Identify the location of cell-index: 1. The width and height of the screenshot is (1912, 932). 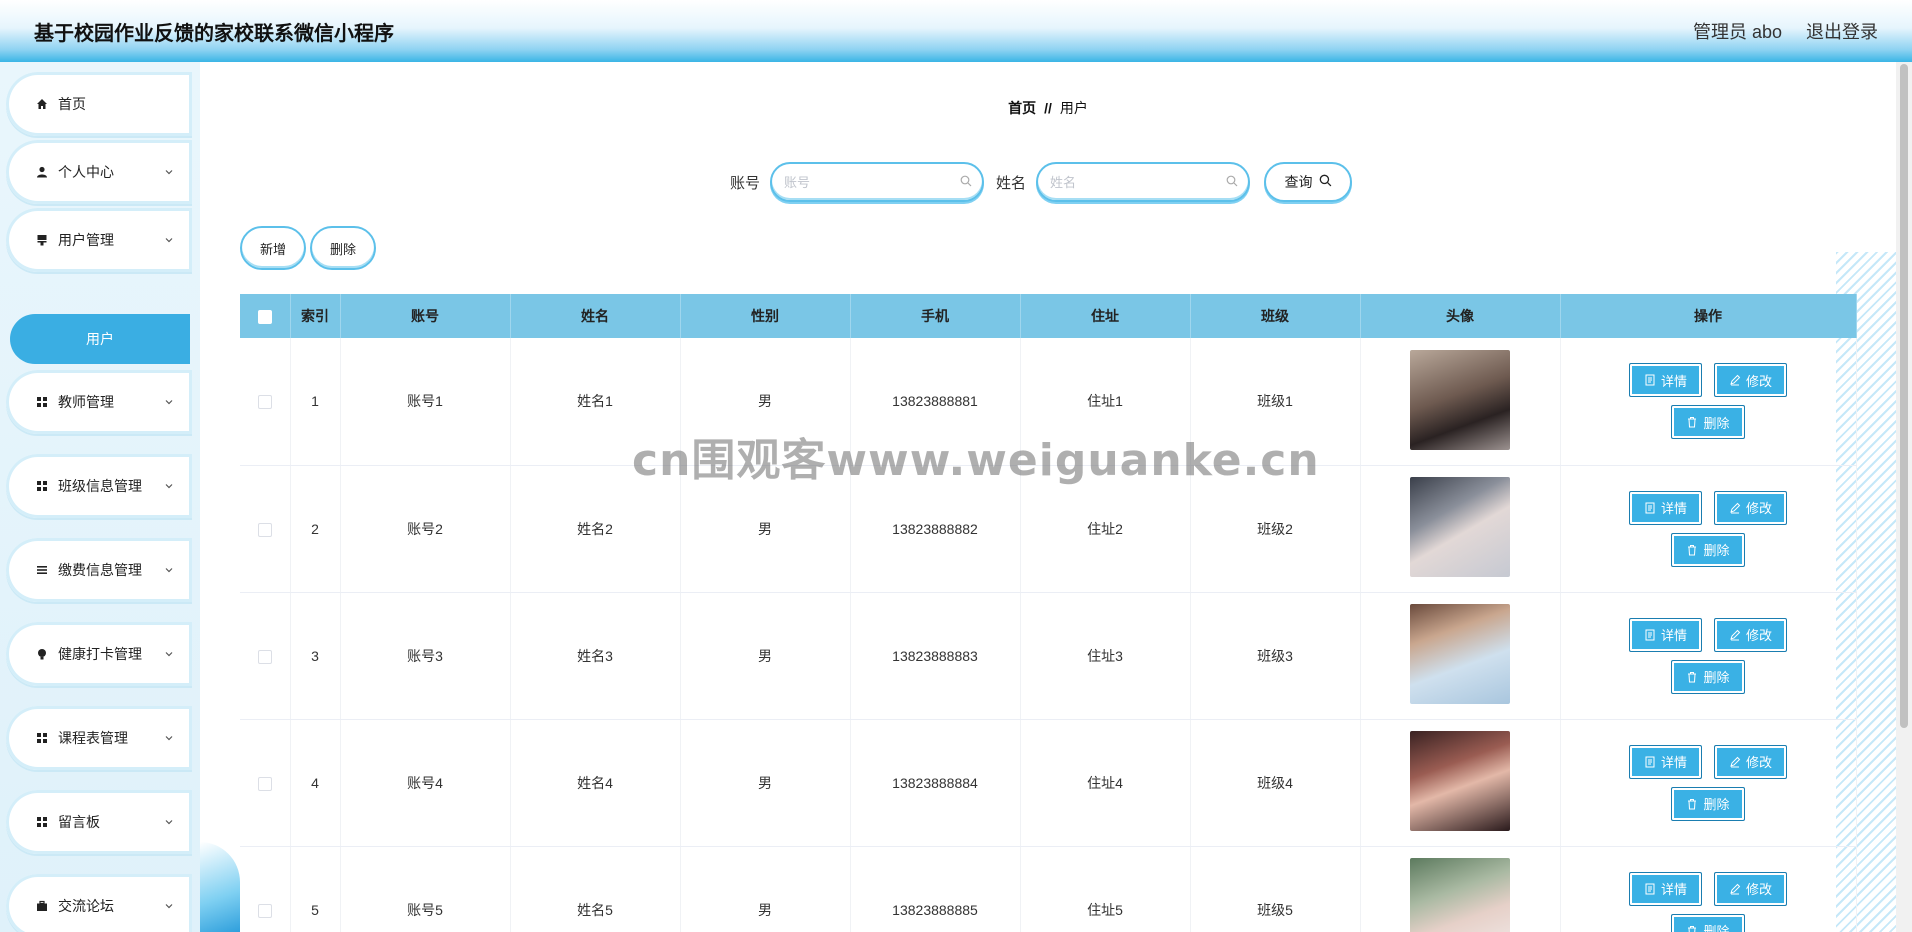
(315, 402).